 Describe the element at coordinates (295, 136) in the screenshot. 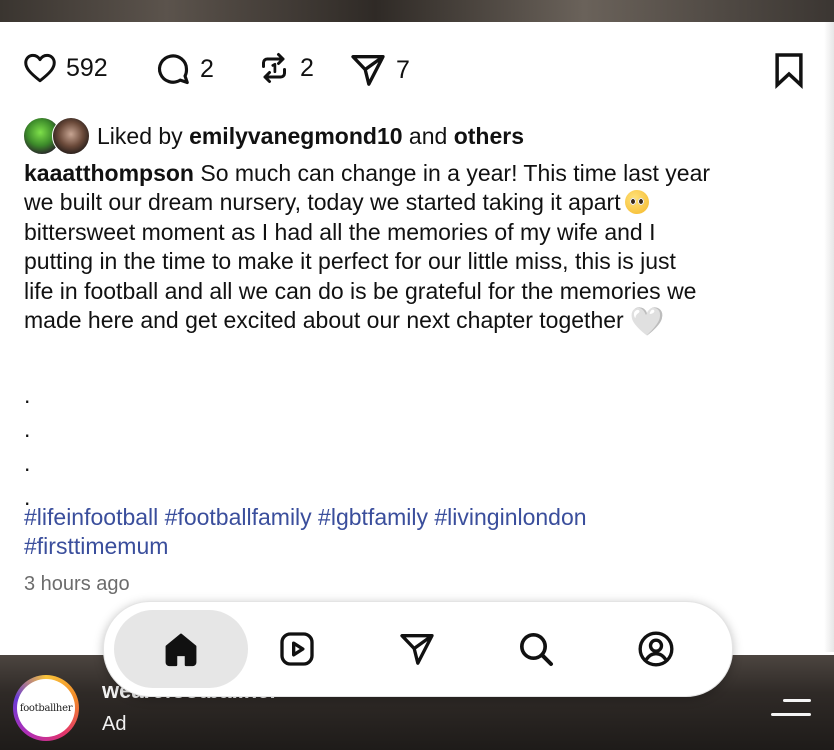

I see `liked-by-user-link: emilyvanegmond10` at that location.